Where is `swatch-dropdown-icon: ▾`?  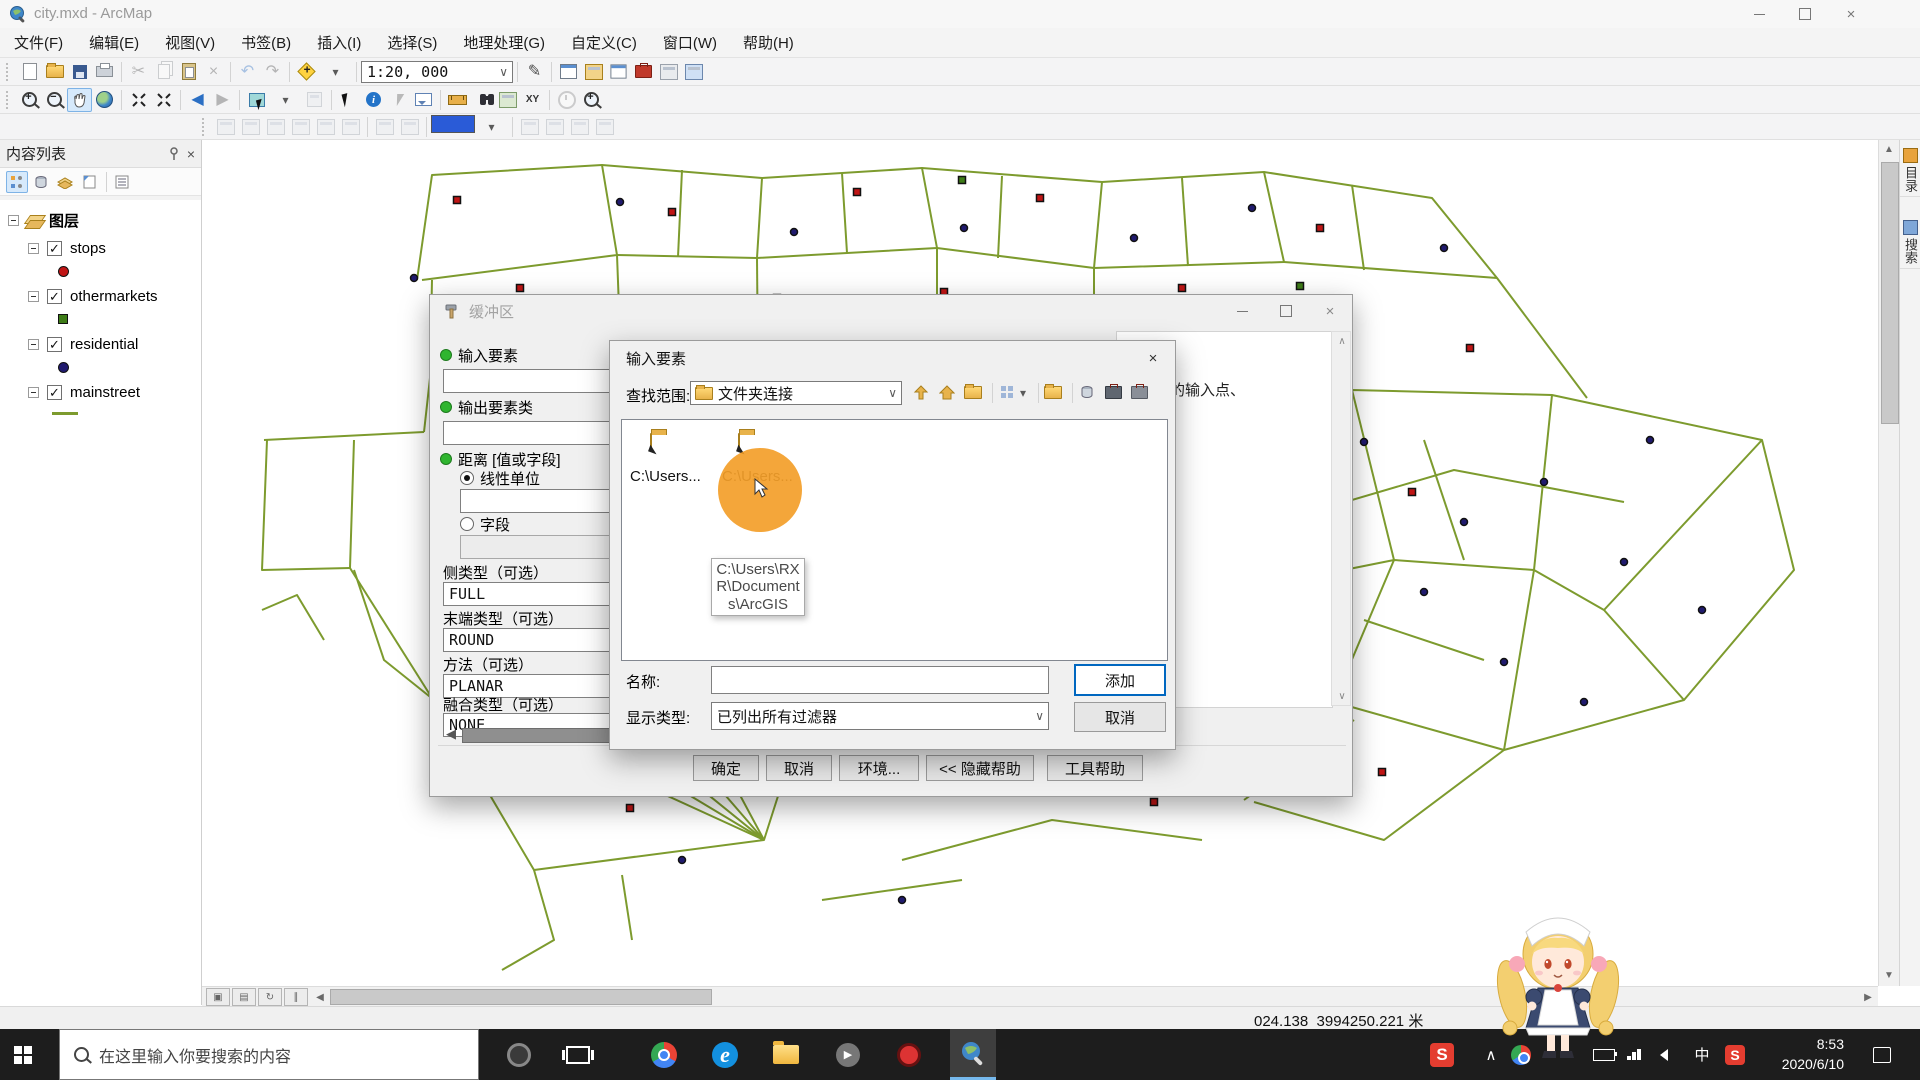
swatch-dropdown-icon: ▾ is located at coordinates (491, 127).